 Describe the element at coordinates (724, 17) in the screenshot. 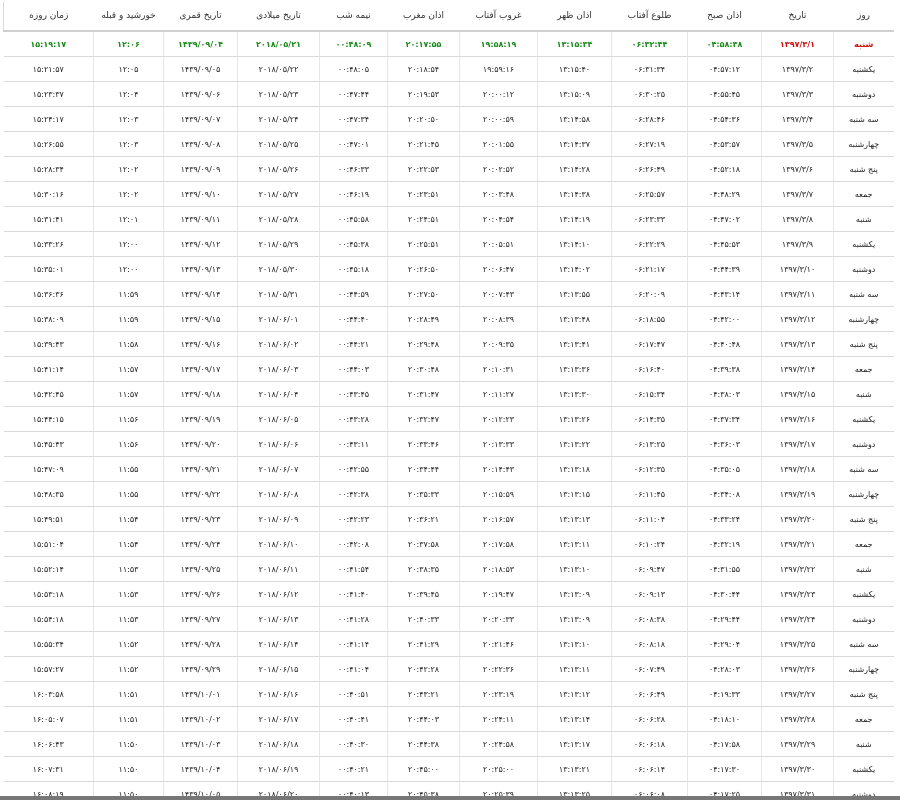

I see `column-header-fajr: اذان صبح` at that location.